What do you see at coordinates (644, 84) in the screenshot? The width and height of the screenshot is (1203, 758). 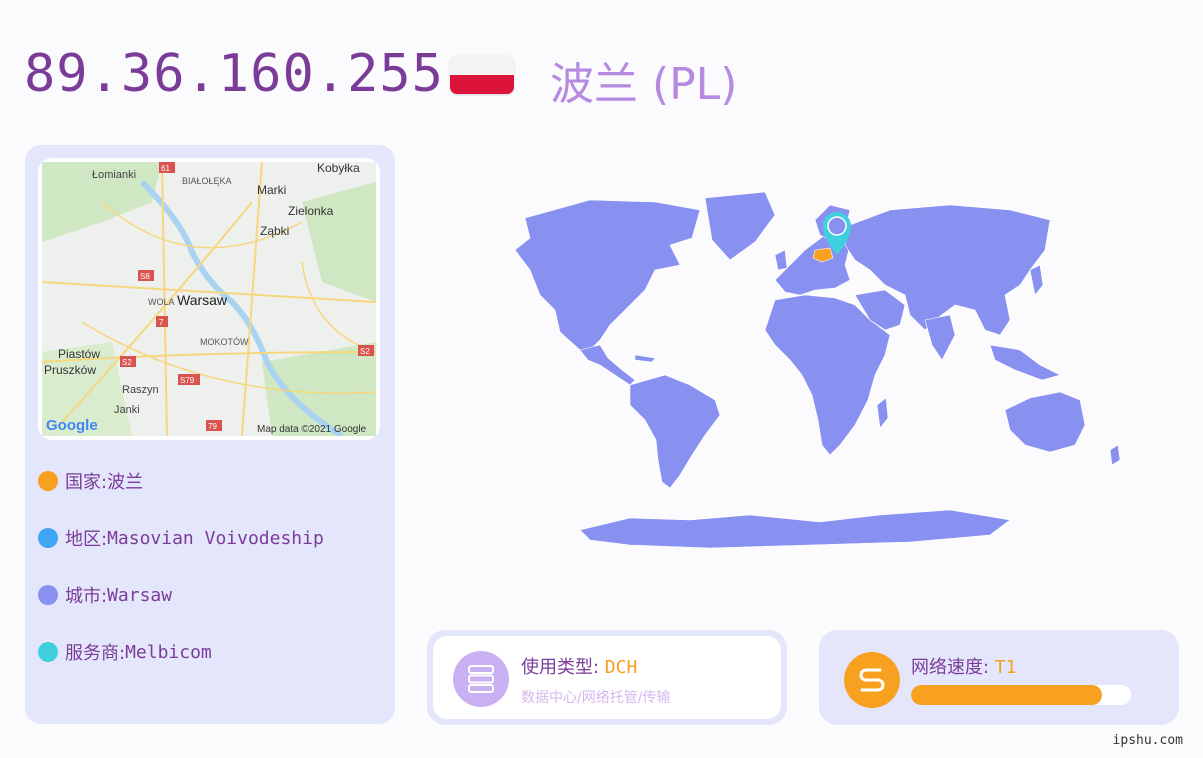 I see `country-title: 波兰 (PL)` at bounding box center [644, 84].